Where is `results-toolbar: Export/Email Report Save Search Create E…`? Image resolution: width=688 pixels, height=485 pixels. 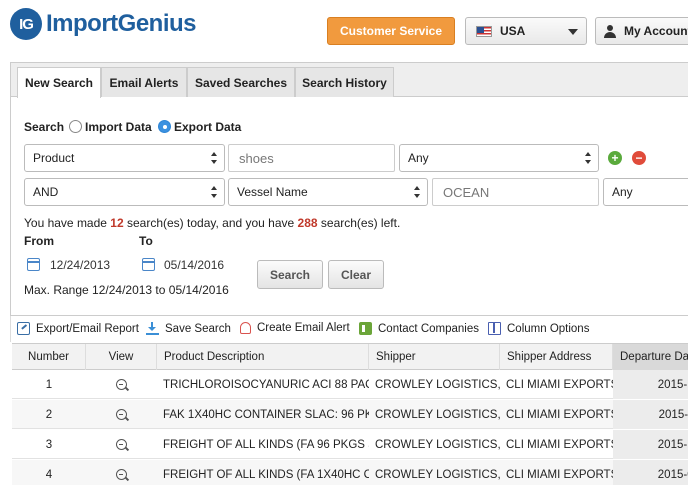
results-toolbar: Export/Email Report Save Search Create E… is located at coordinates (349, 329).